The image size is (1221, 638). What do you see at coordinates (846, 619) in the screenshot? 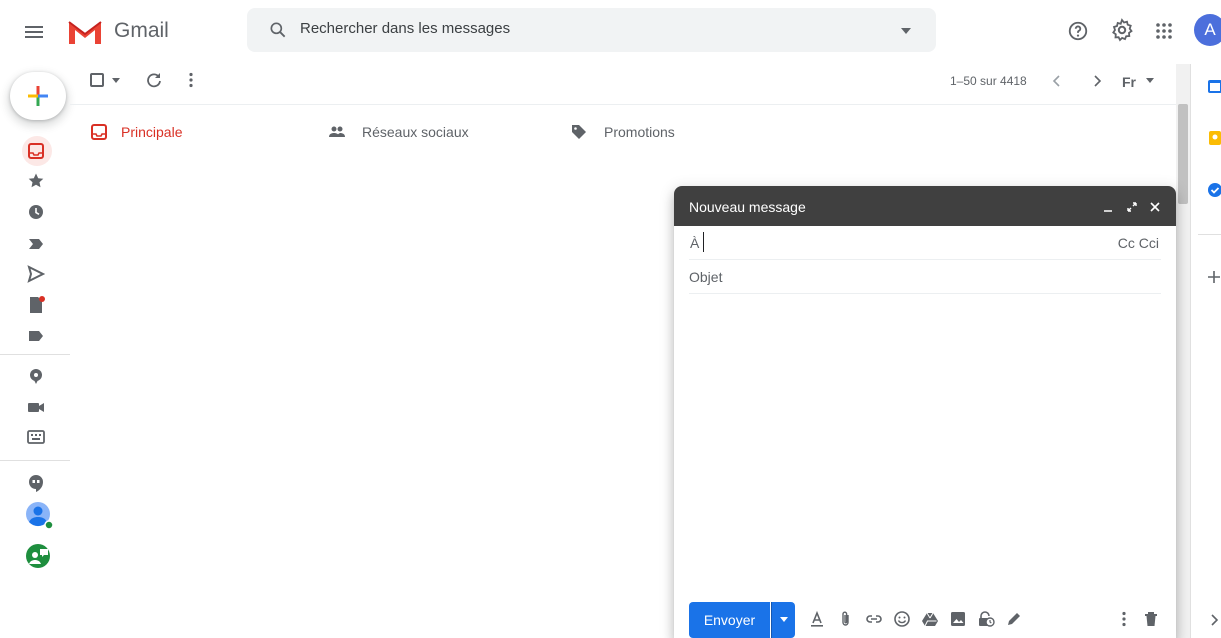
I see `attach-file-icon` at bounding box center [846, 619].